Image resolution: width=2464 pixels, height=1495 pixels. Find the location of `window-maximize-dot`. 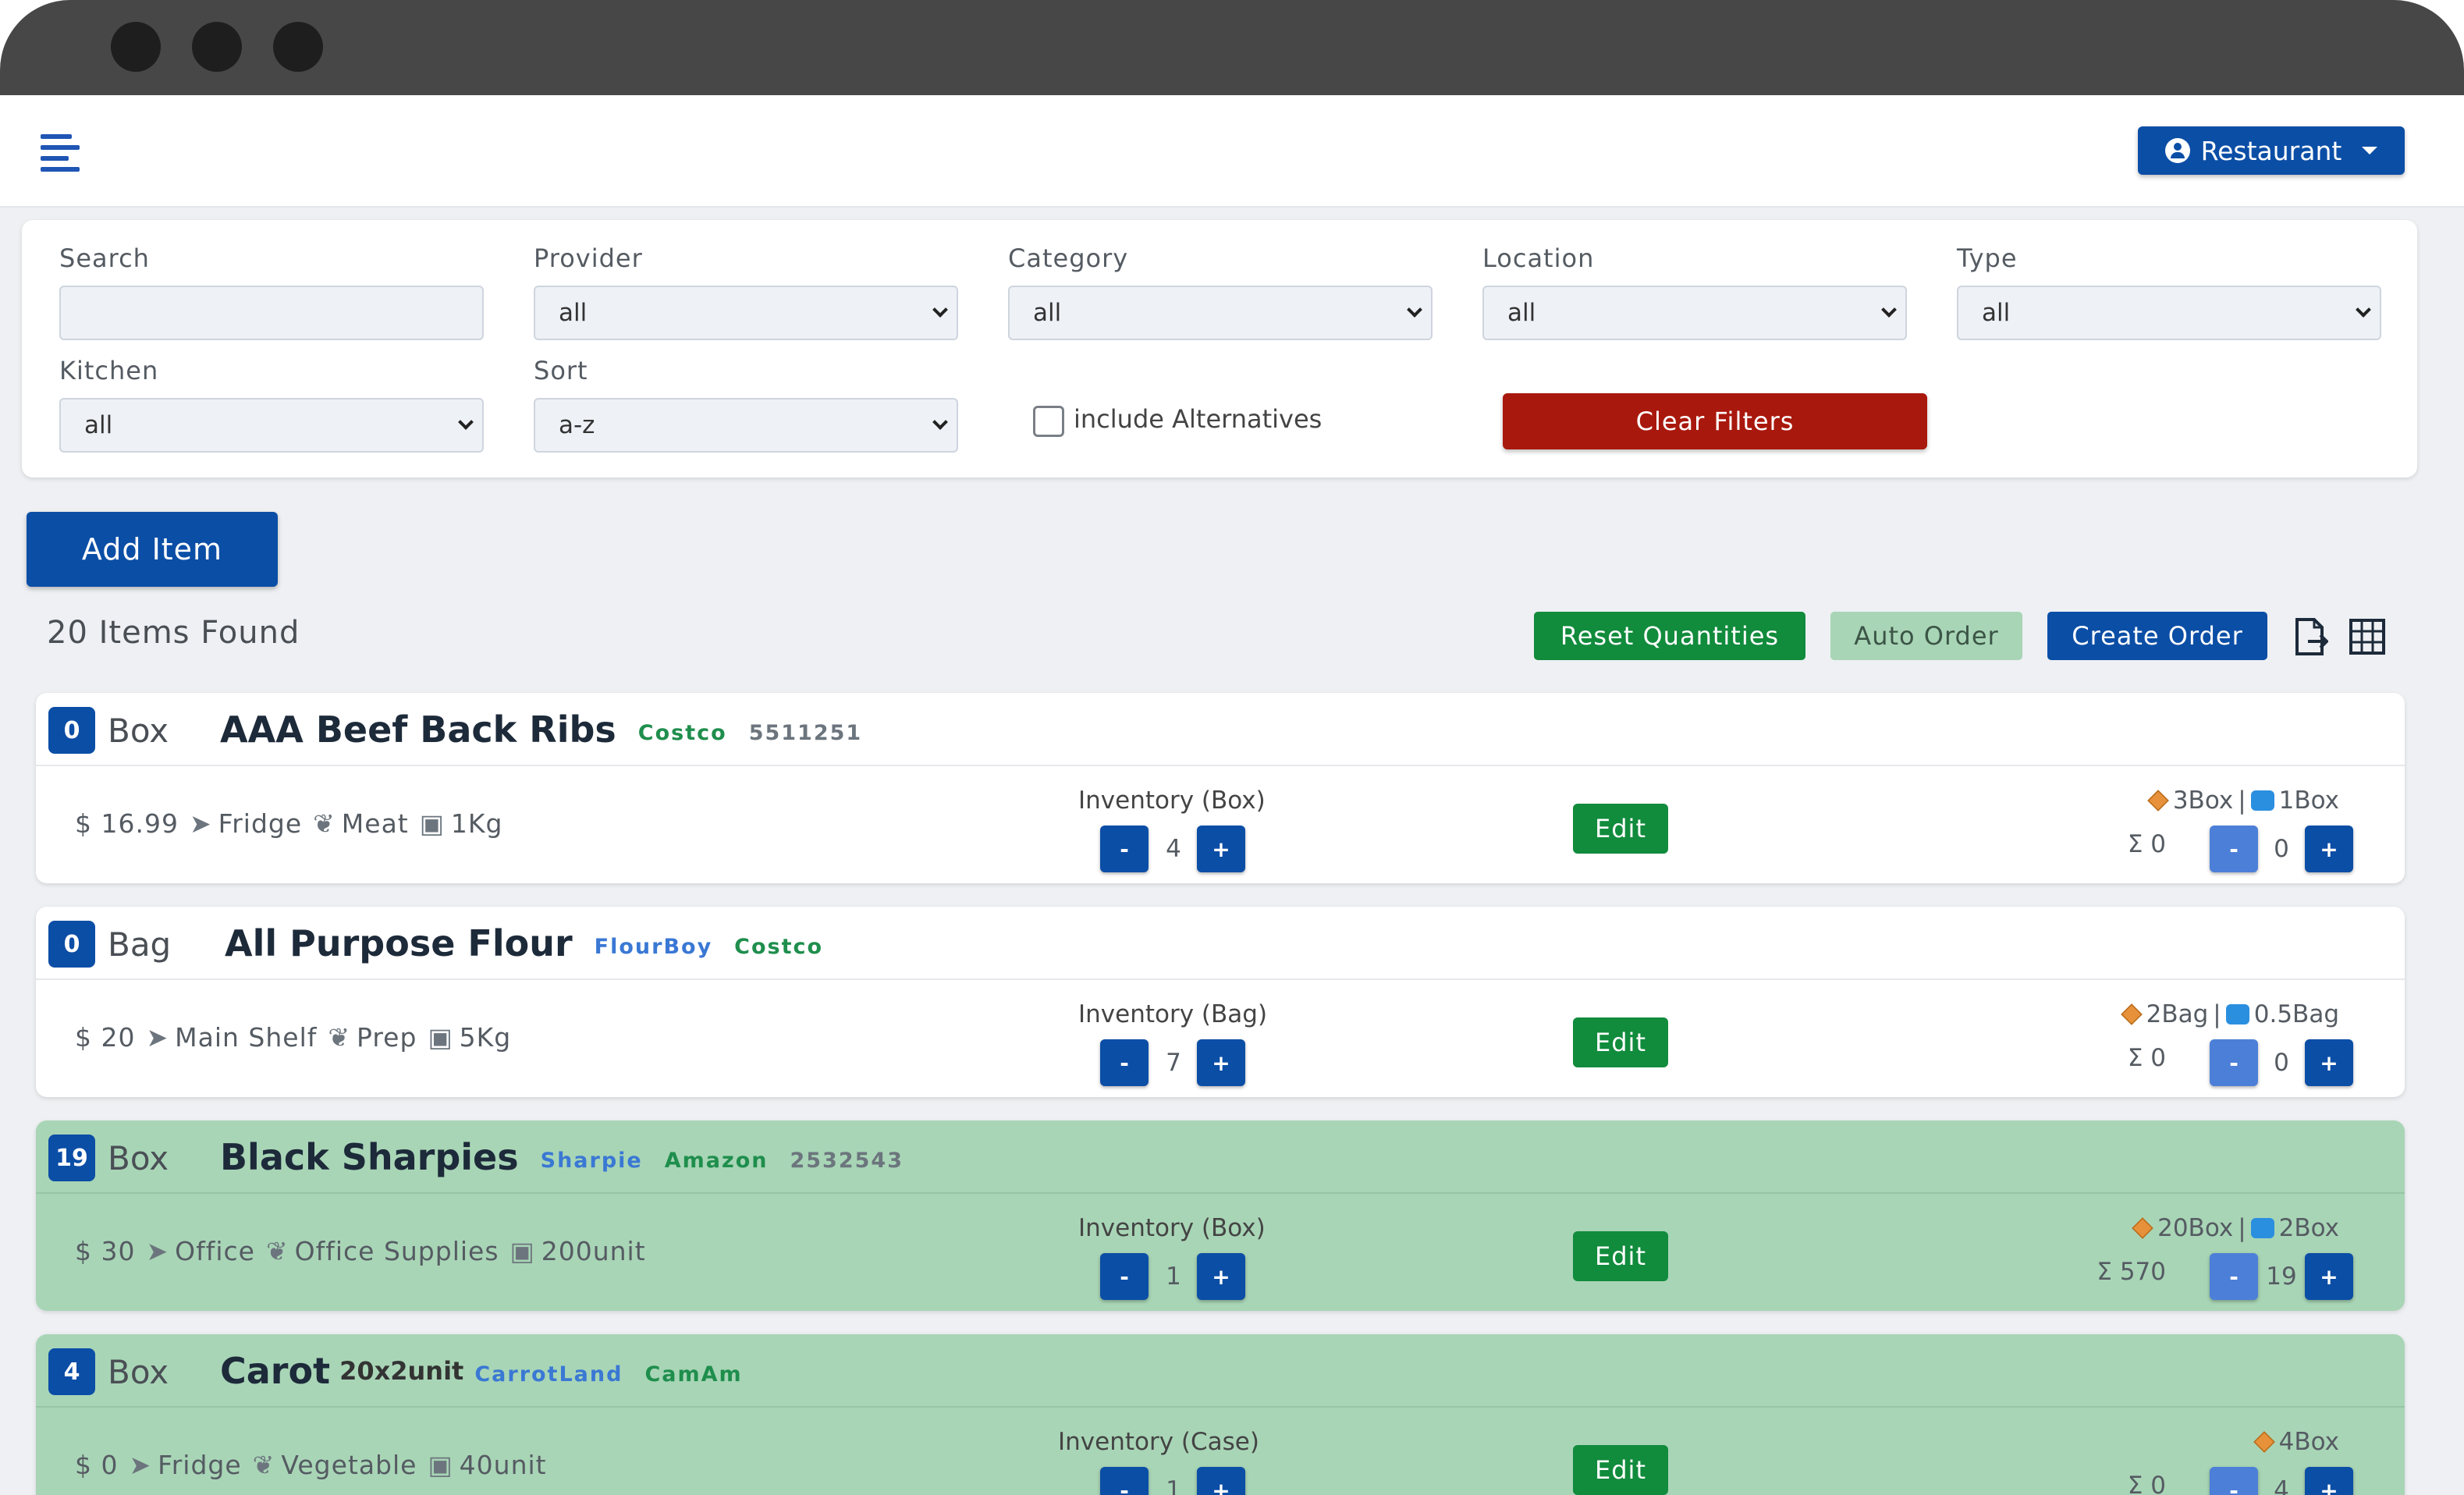

window-maximize-dot is located at coordinates (298, 47).